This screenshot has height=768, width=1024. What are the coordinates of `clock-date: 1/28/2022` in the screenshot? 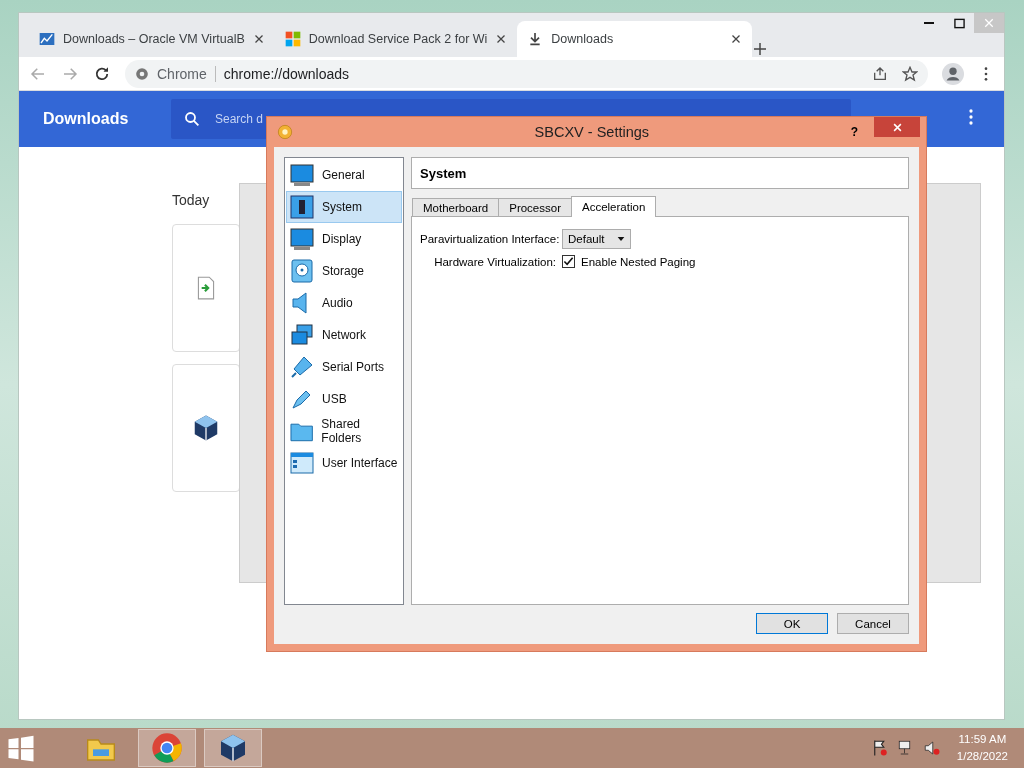 It's located at (982, 756).